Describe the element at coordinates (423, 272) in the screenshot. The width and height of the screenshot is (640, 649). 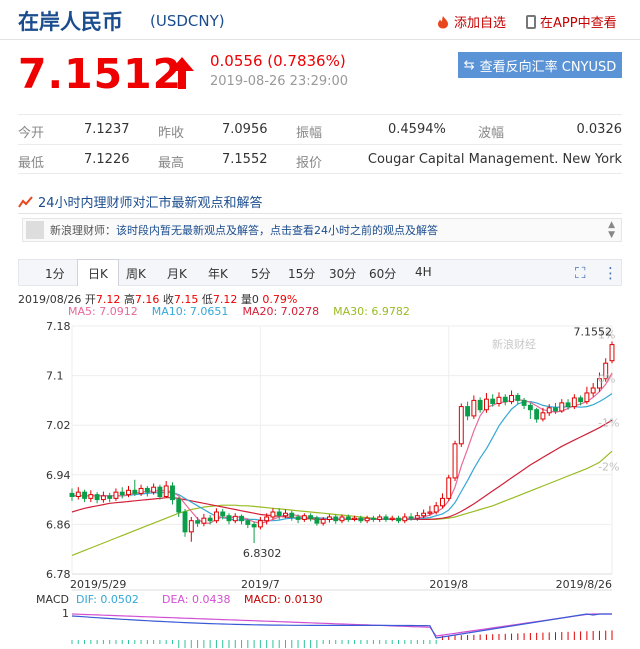
I see `tab-4h: 4H` at that location.